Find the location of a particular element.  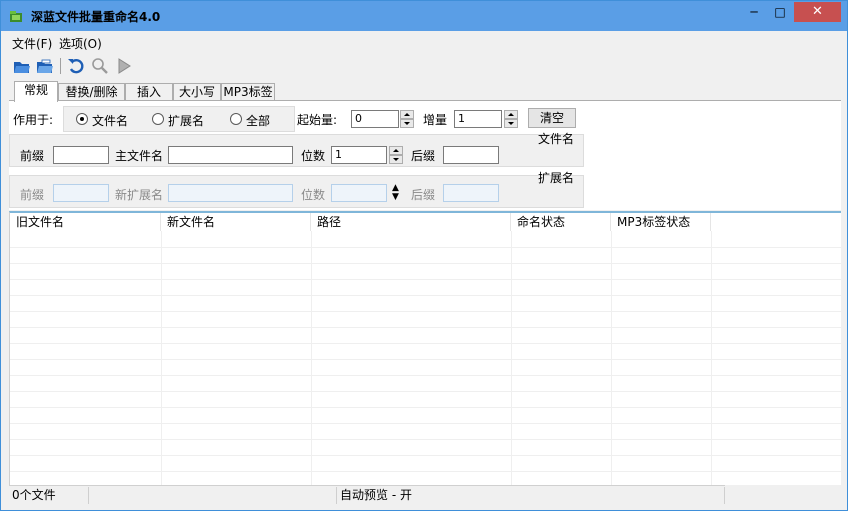

increment-spinner is located at coordinates (511, 119).